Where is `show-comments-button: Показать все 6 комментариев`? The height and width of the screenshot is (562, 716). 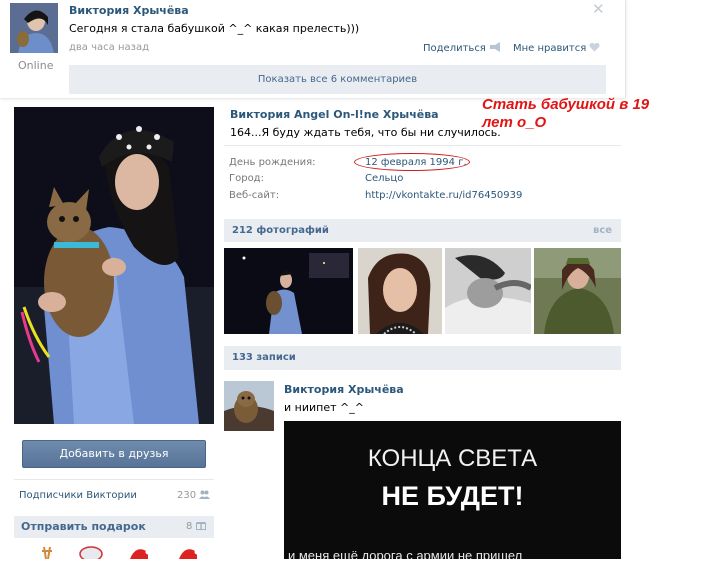 show-comments-button: Показать все 6 комментариев is located at coordinates (337, 79).